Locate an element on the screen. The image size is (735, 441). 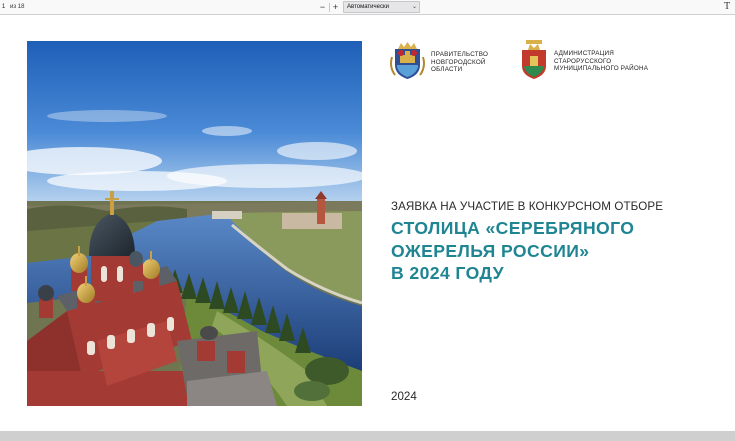
zoom-select-value: Автоматически is located at coordinates (368, 7).